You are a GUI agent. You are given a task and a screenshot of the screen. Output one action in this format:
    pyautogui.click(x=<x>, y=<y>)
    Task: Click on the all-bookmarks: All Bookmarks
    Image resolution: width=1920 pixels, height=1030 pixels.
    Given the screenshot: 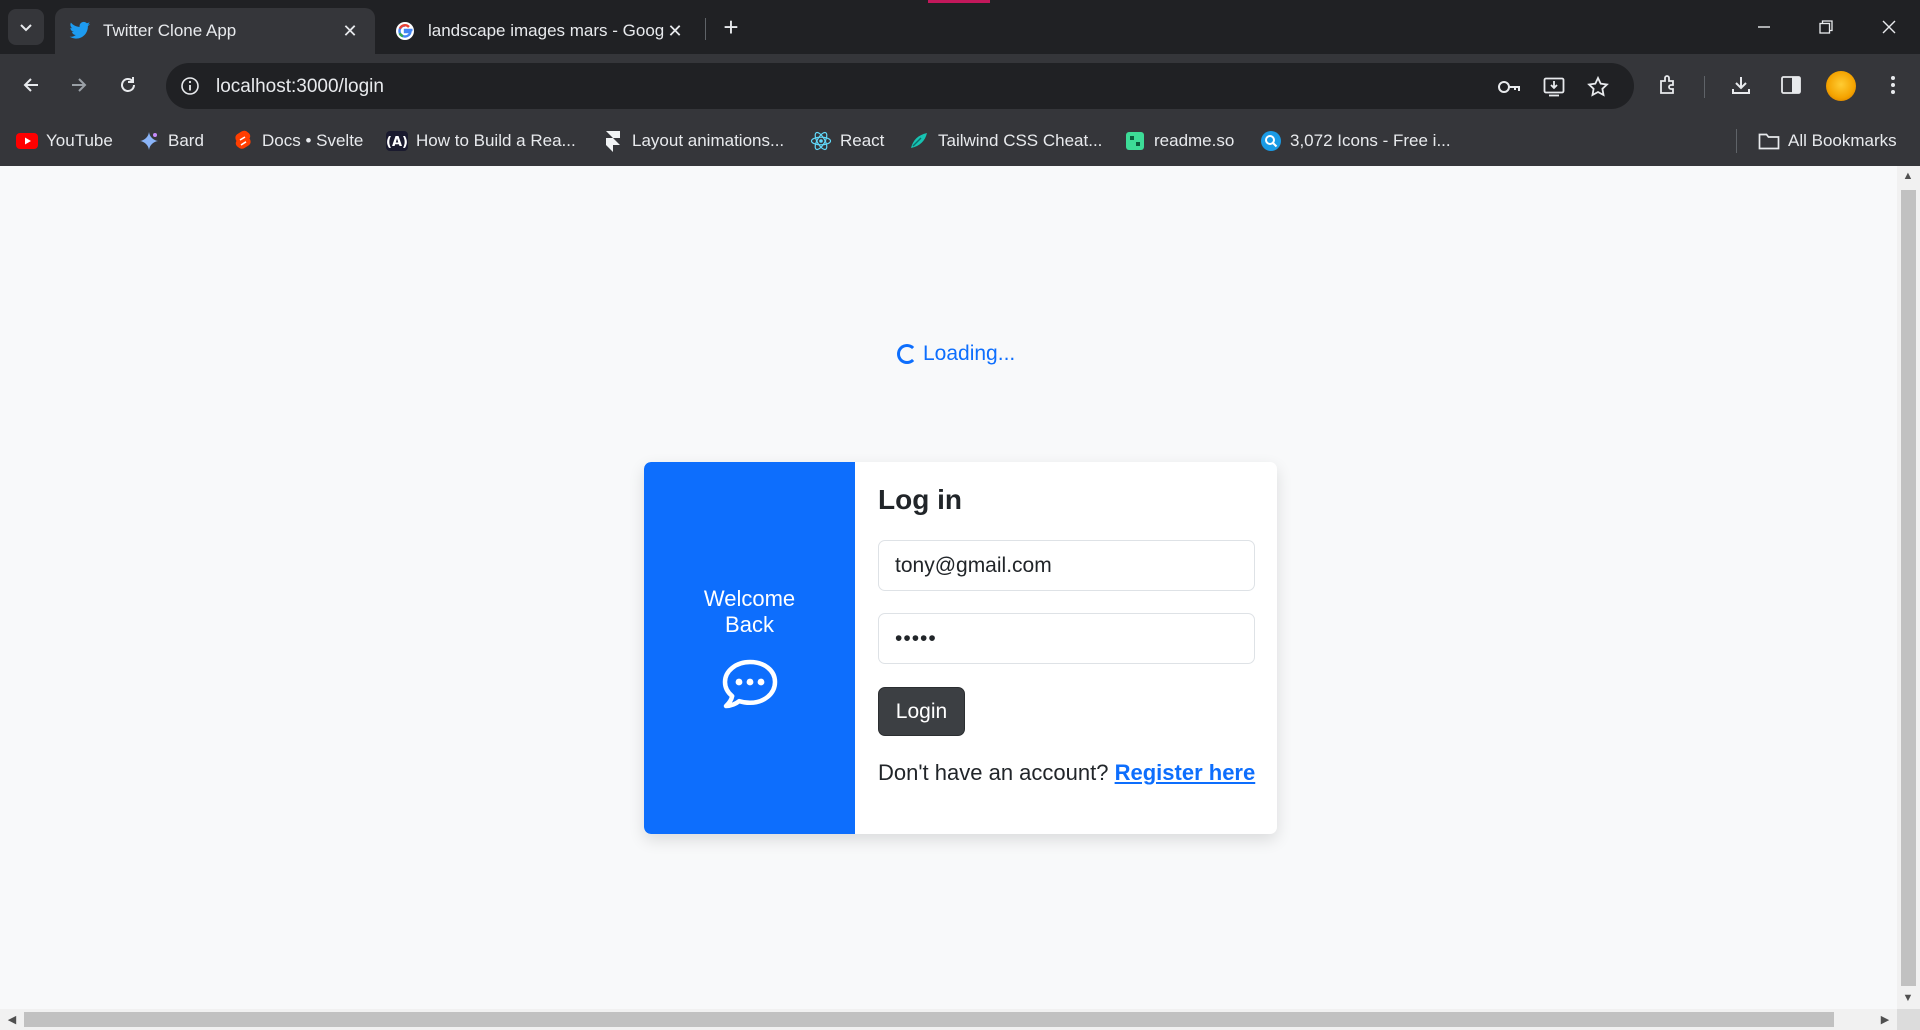 What is the action you would take?
    pyautogui.click(x=1827, y=141)
    